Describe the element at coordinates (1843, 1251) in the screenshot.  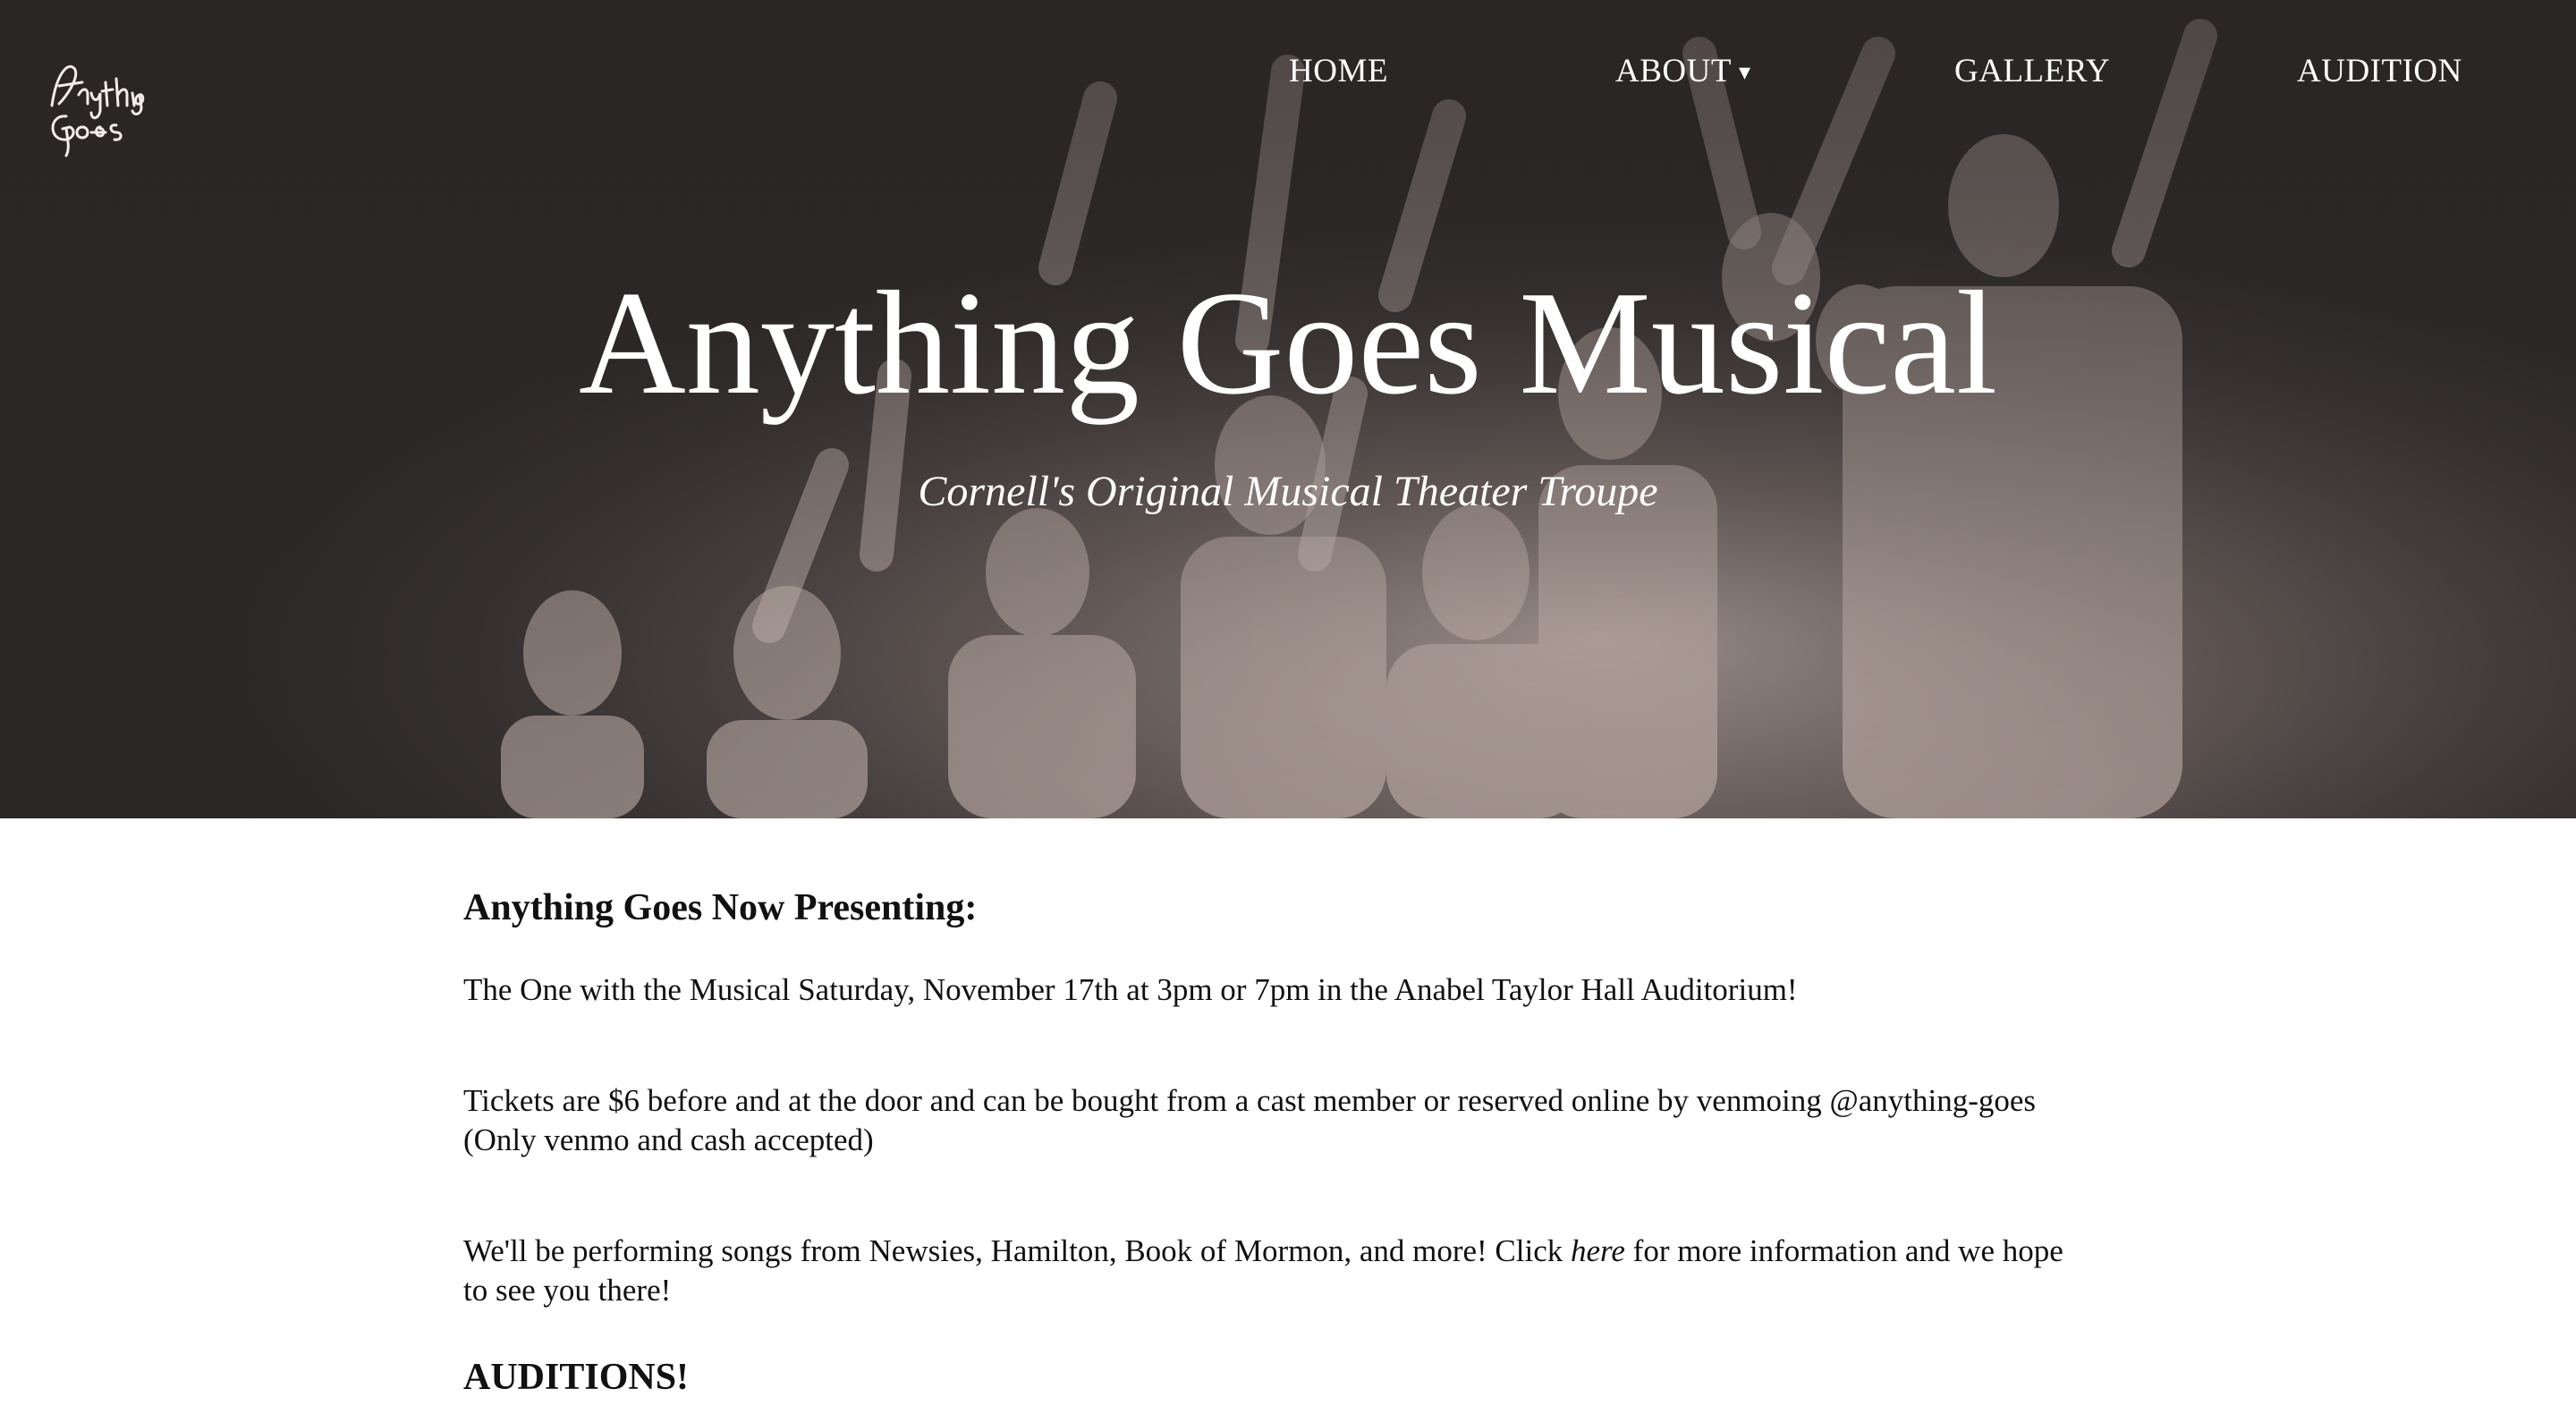
I see `songs-text-after: for more information and we hope` at that location.